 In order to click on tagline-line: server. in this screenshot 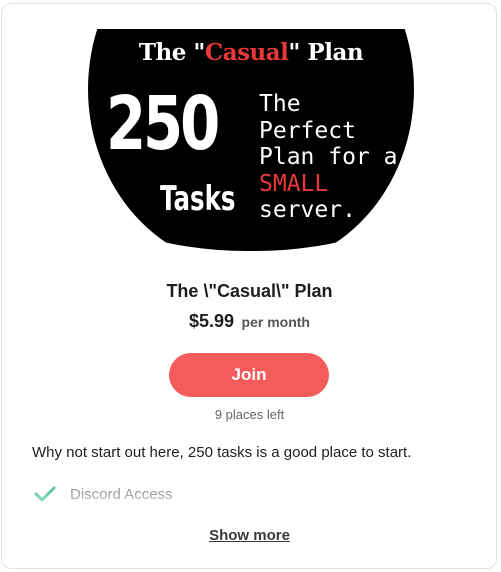, I will do `click(307, 210)`.